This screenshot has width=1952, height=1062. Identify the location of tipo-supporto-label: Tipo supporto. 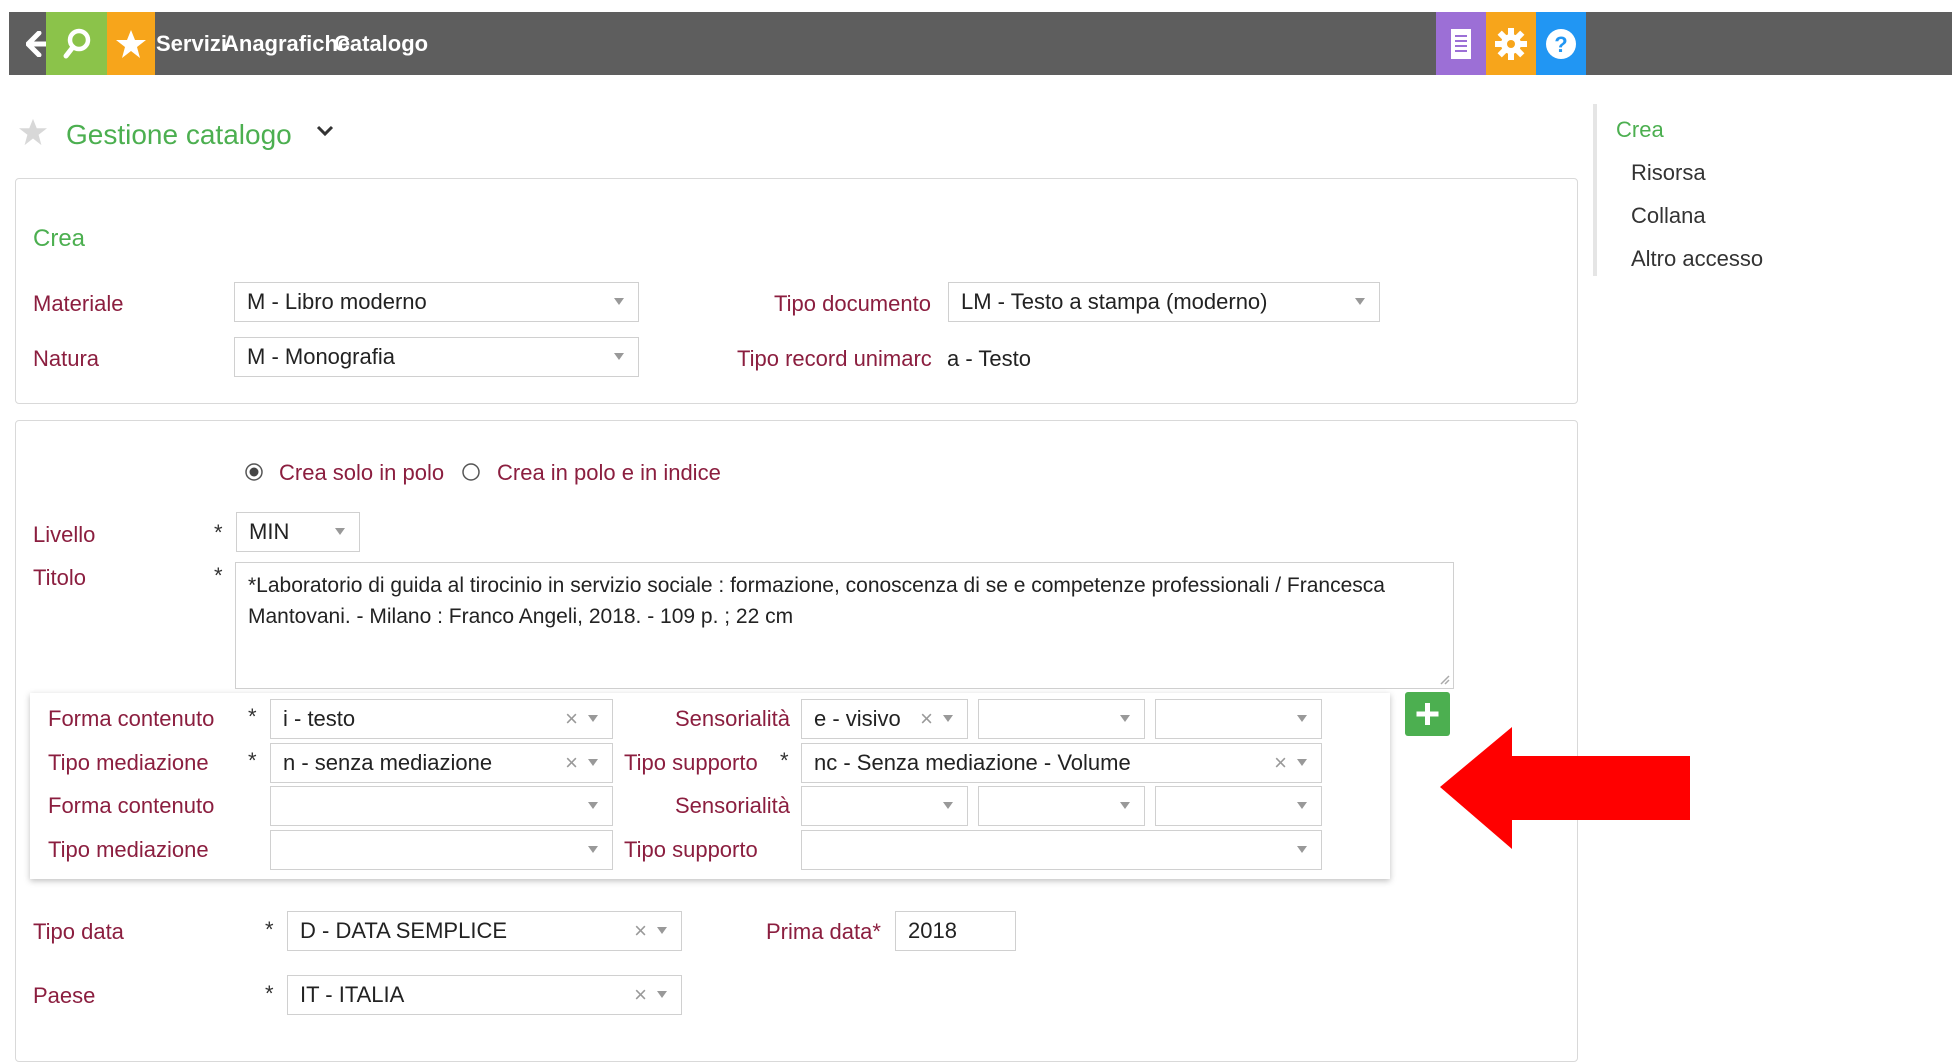
(691, 762).